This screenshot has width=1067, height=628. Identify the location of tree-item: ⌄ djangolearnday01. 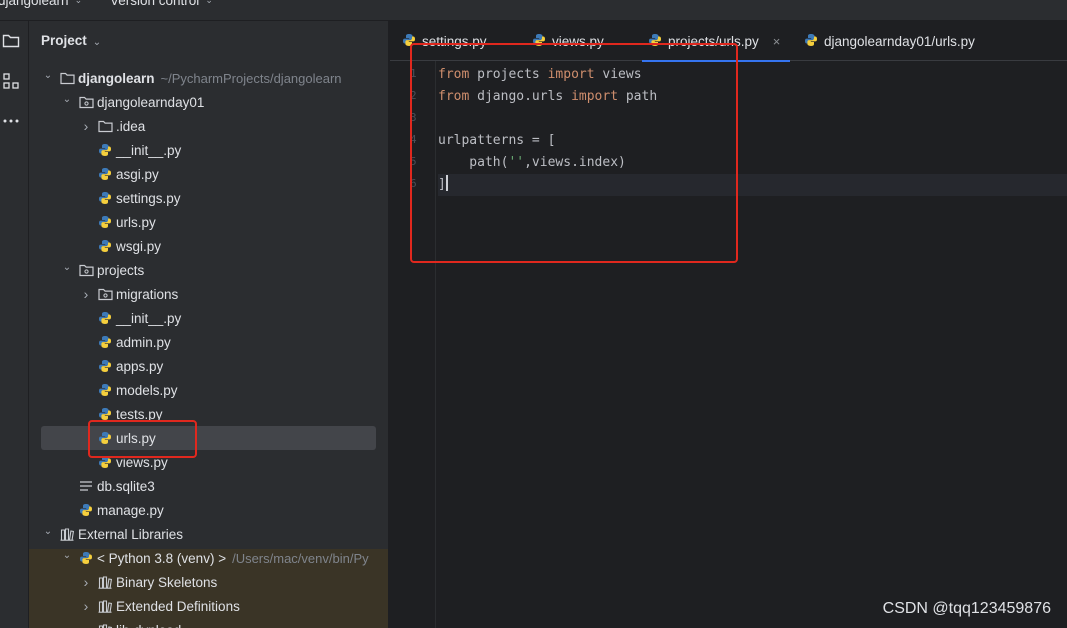
(208, 102).